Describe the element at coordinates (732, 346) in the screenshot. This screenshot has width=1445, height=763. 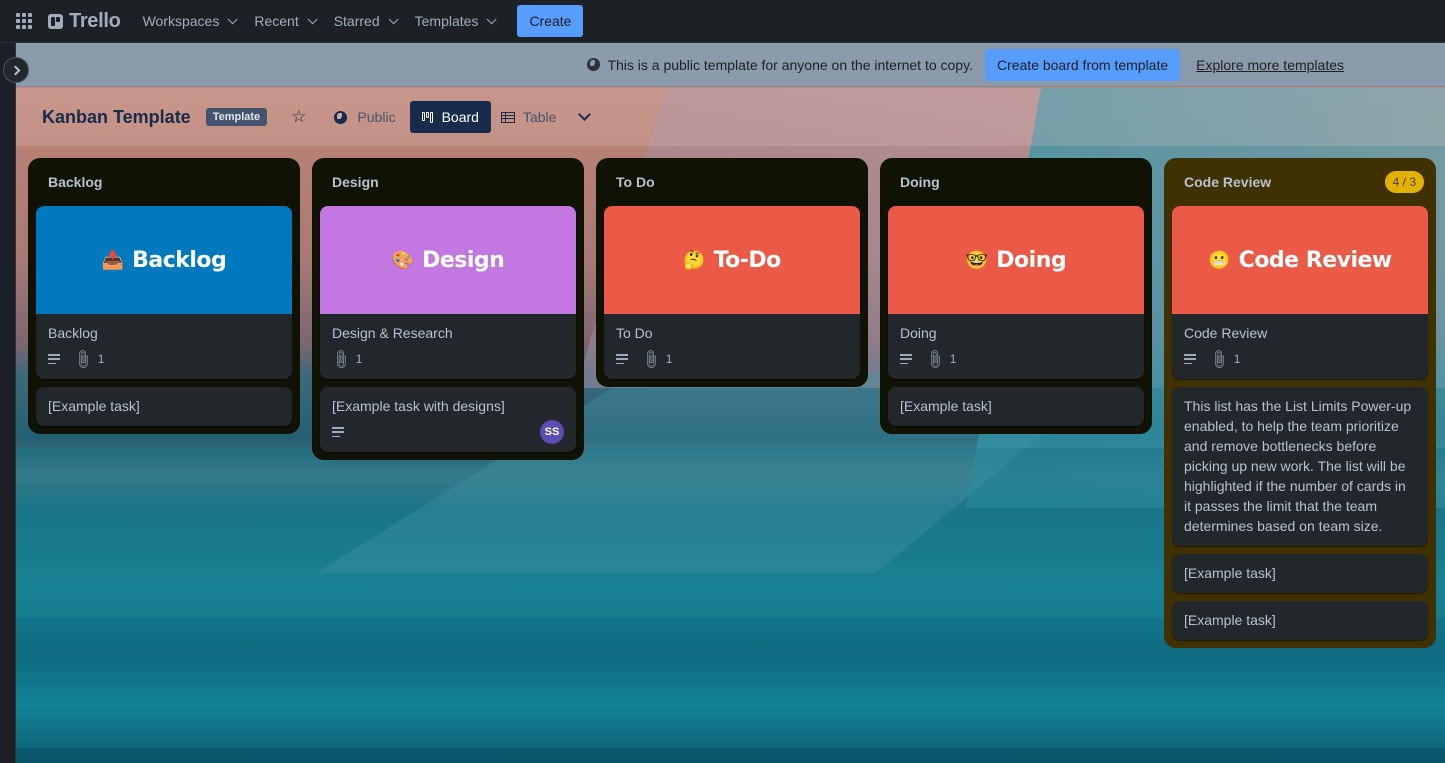
I see `card-body: To Do 📎︎ 1` at that location.